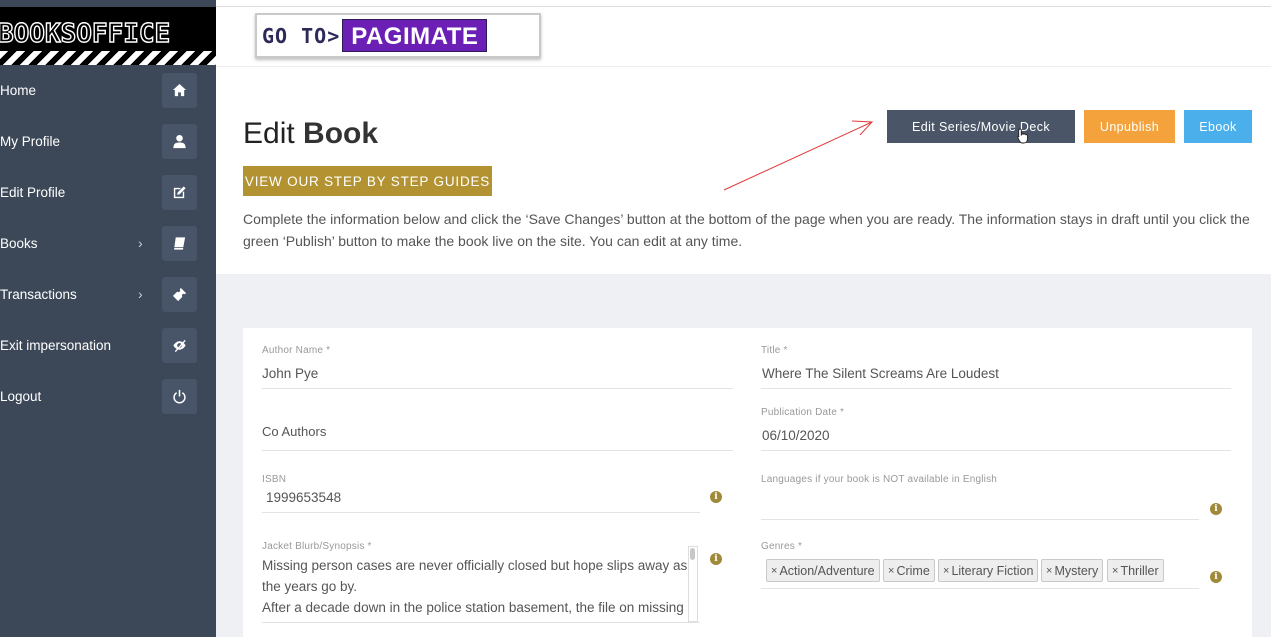 The width and height of the screenshot is (1271, 637). What do you see at coordinates (336, 133) in the screenshot?
I see `page-title-book: Book` at bounding box center [336, 133].